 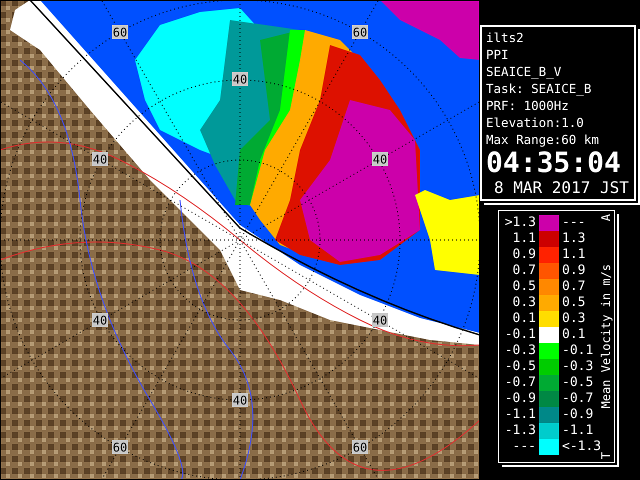 I want to click on legend-value: >1.3, so click(x=520, y=223).